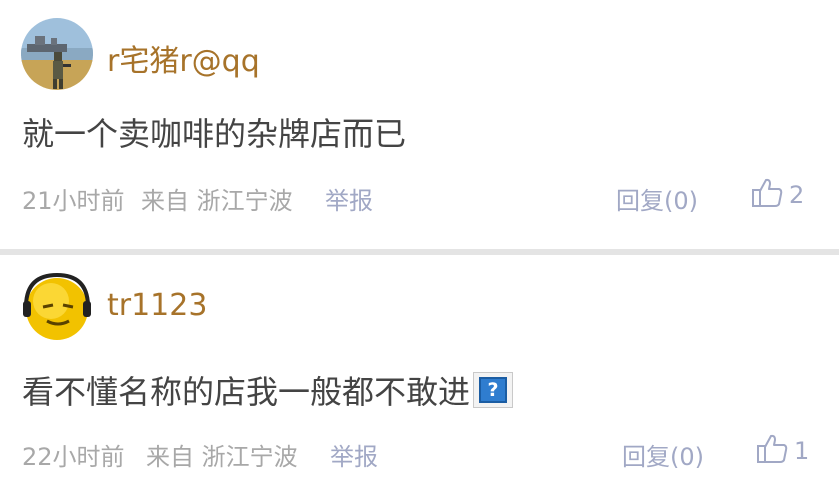 The image size is (839, 492). Describe the element at coordinates (183, 58) in the screenshot. I see `username: r宅猪r@qq` at that location.